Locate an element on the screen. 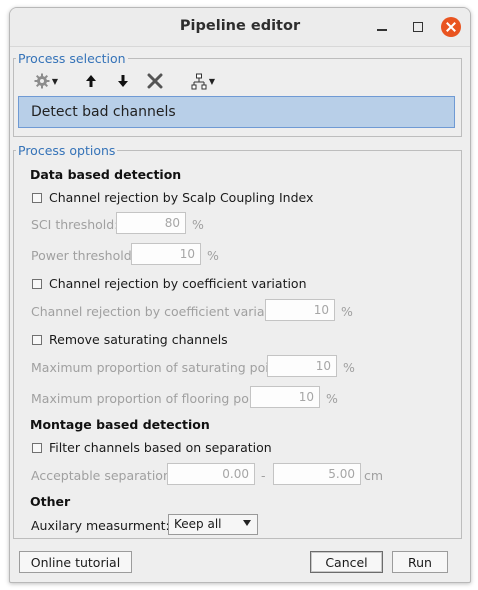  cv-value-unit: % is located at coordinates (347, 311).